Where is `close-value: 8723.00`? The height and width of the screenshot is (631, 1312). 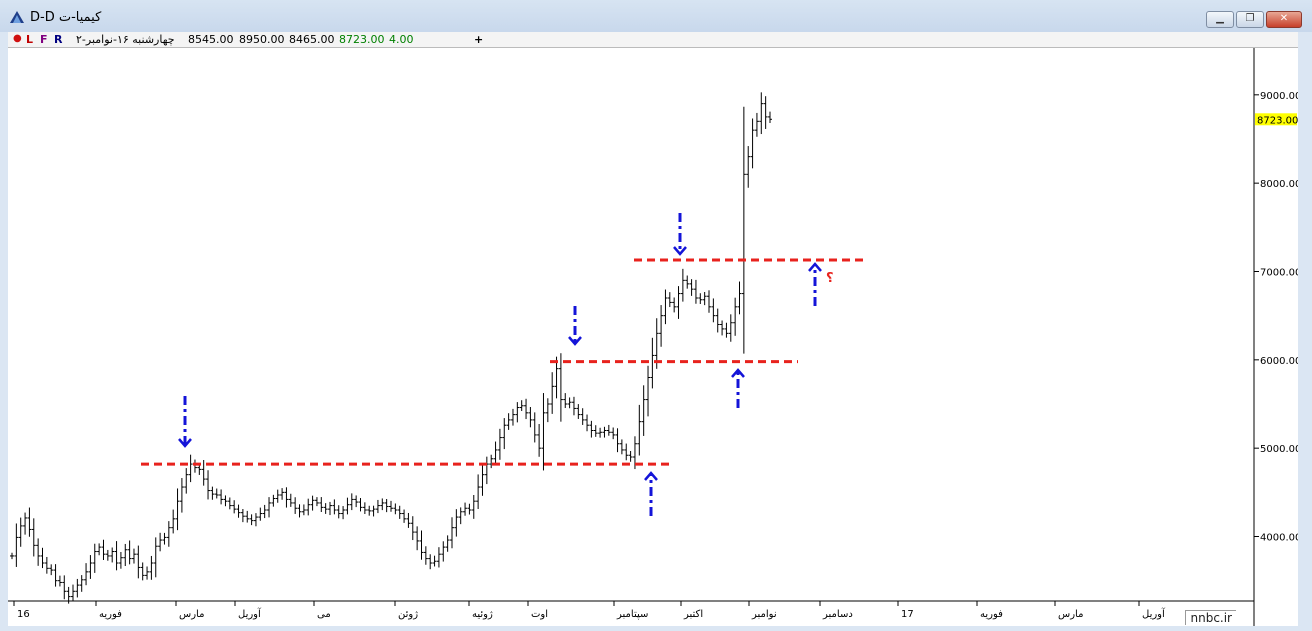 close-value: 8723.00 is located at coordinates (362, 39).